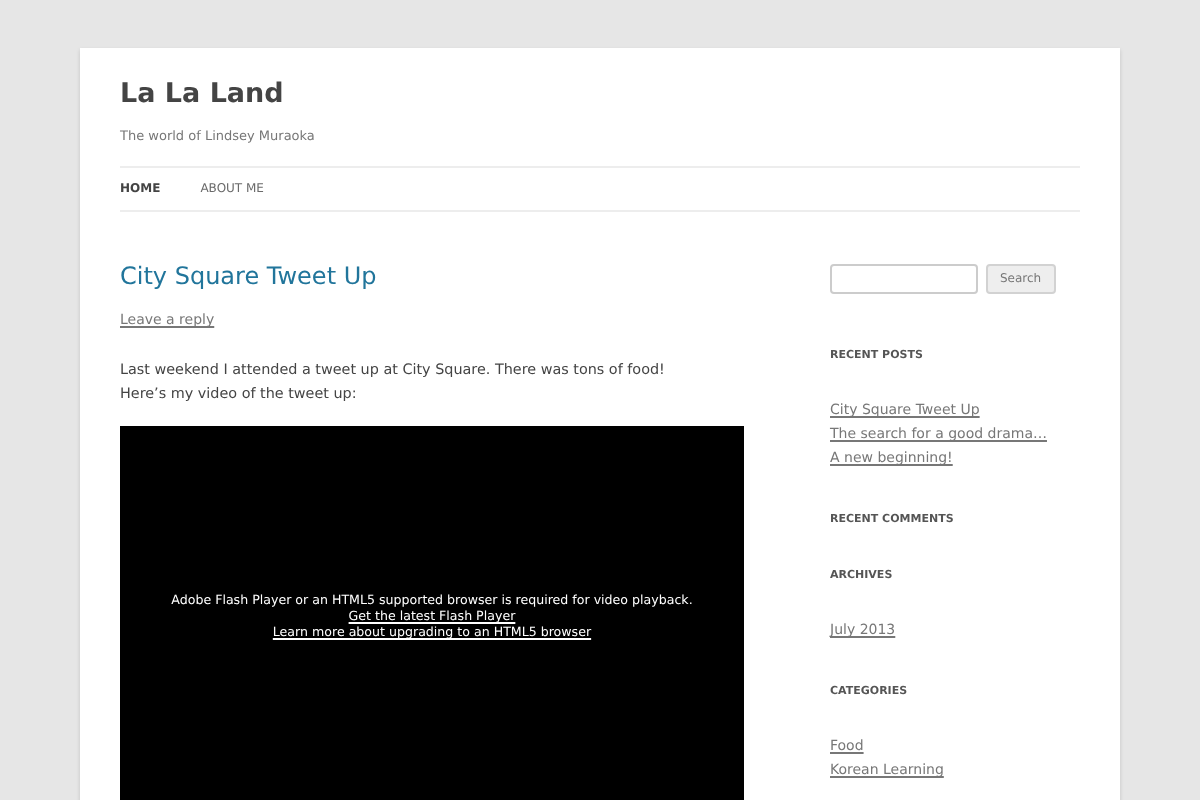  Describe the element at coordinates (904, 279) in the screenshot. I see `search-field` at that location.